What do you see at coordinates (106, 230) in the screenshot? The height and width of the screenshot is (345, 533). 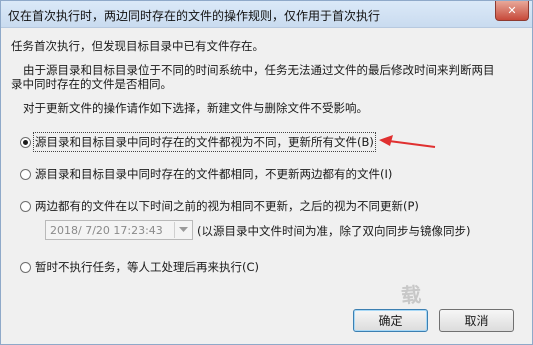 I see `datetime-value: 2018/ 7/20 17:23:43` at bounding box center [106, 230].